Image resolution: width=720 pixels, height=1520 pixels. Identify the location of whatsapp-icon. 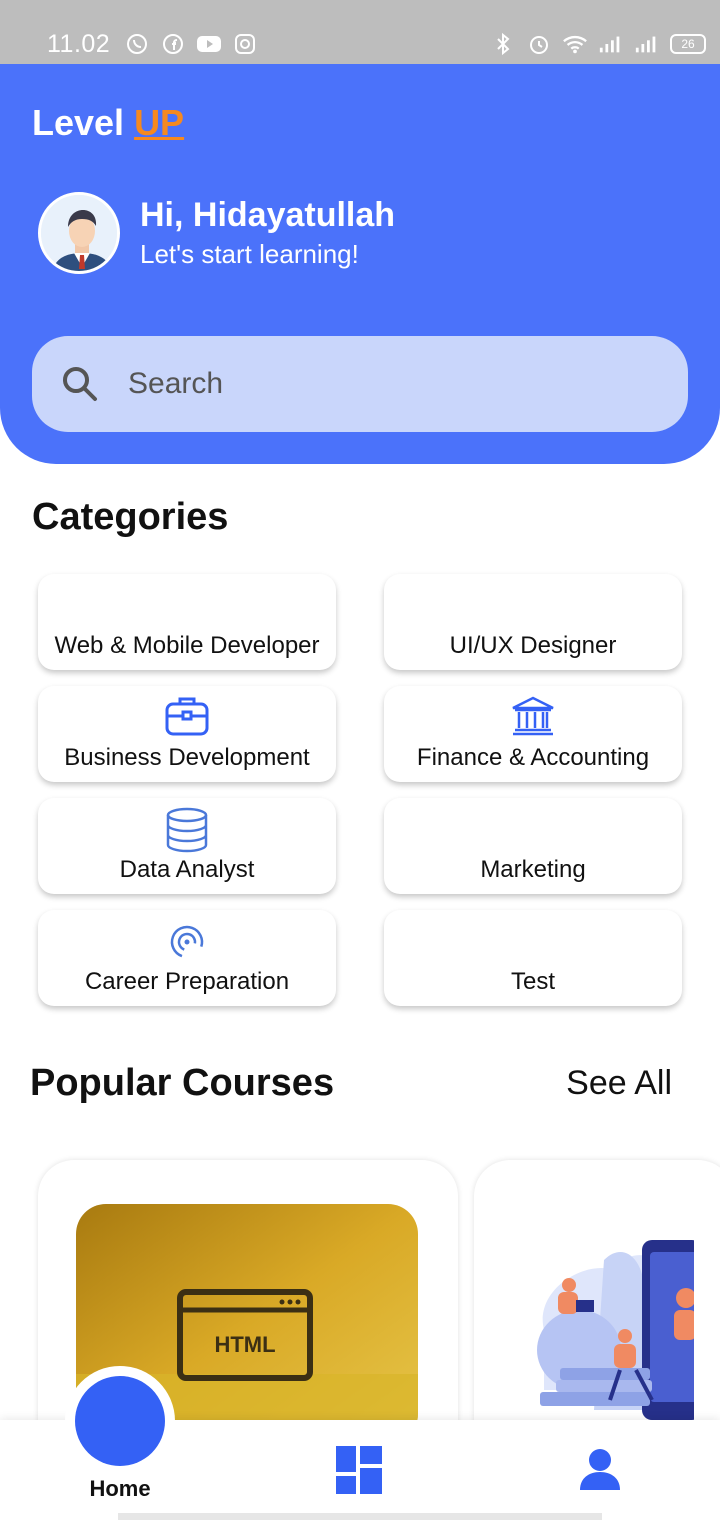
(137, 44).